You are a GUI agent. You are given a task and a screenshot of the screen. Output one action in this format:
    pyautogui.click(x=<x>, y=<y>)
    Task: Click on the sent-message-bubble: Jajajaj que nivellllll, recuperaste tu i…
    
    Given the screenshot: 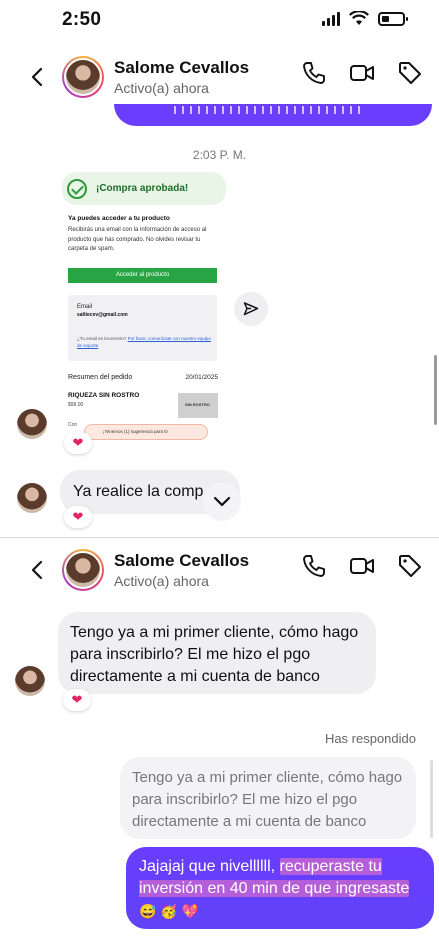 What is the action you would take?
    pyautogui.click(x=280, y=888)
    